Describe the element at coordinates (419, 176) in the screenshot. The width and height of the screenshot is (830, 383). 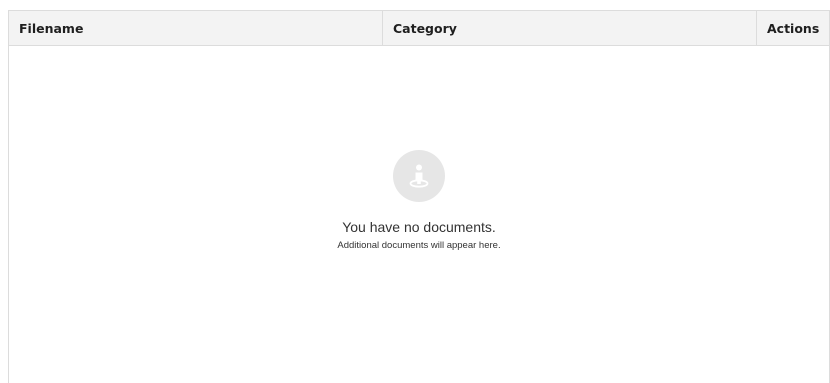
I see `person-pin-icon` at that location.